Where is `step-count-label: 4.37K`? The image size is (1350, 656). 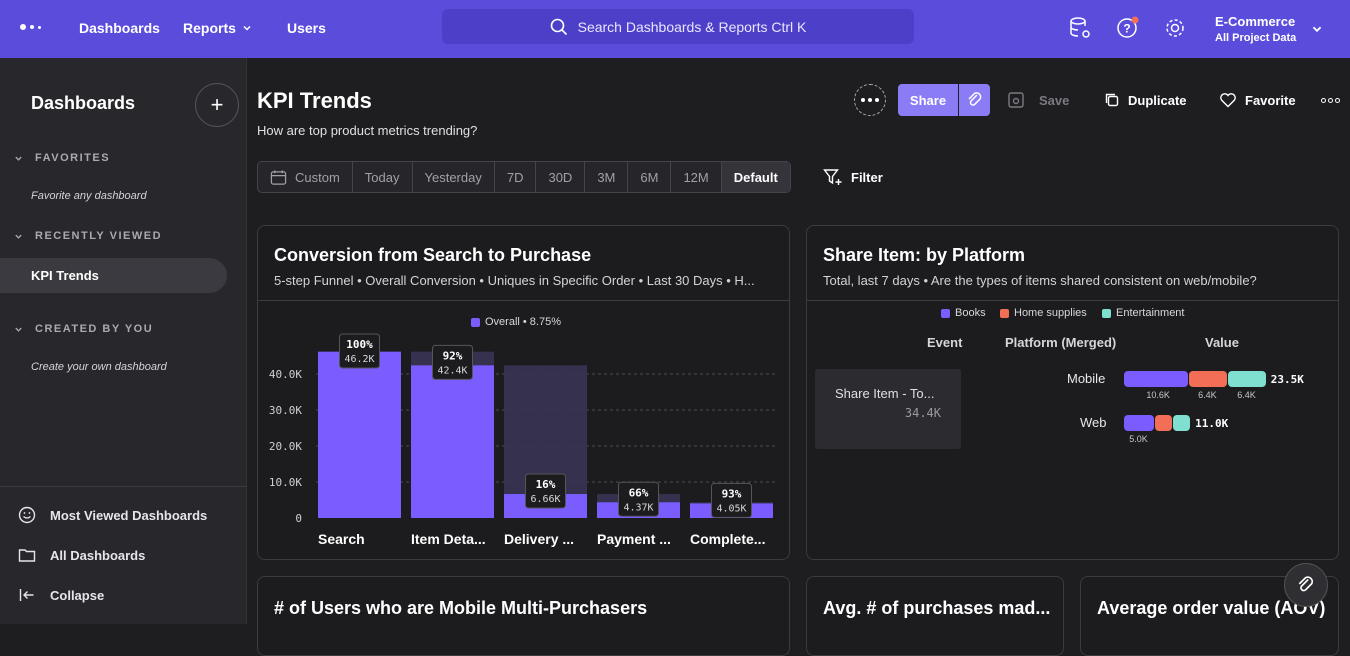 step-count-label: 4.37K is located at coordinates (638, 507).